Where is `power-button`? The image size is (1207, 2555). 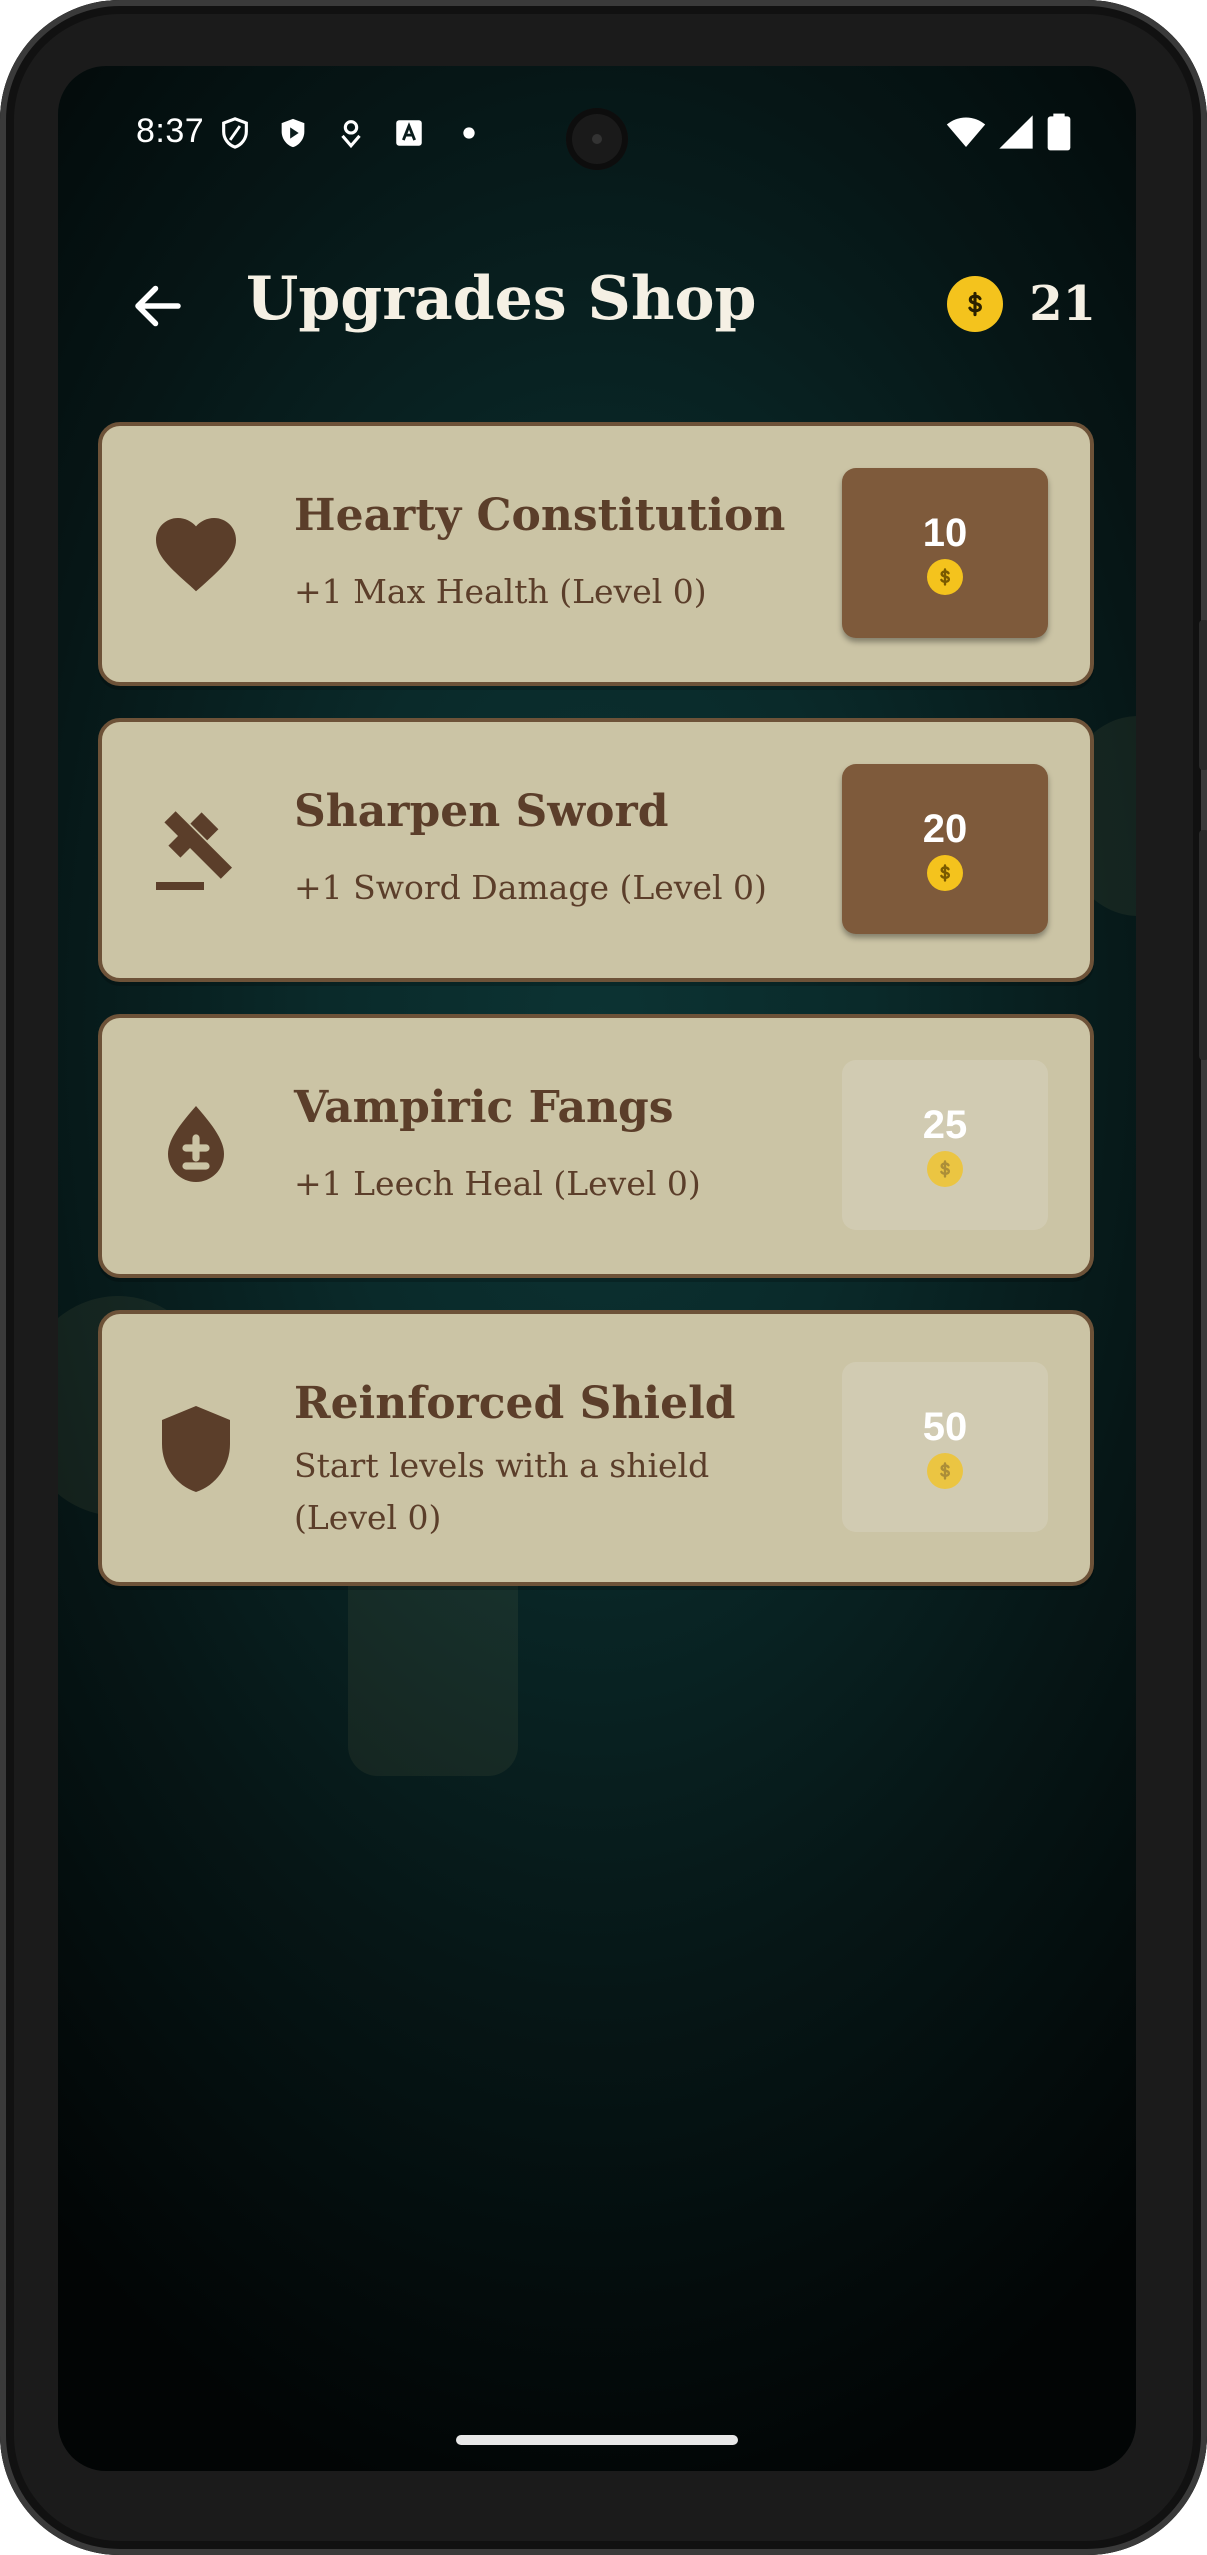
power-button is located at coordinates (1203, 695).